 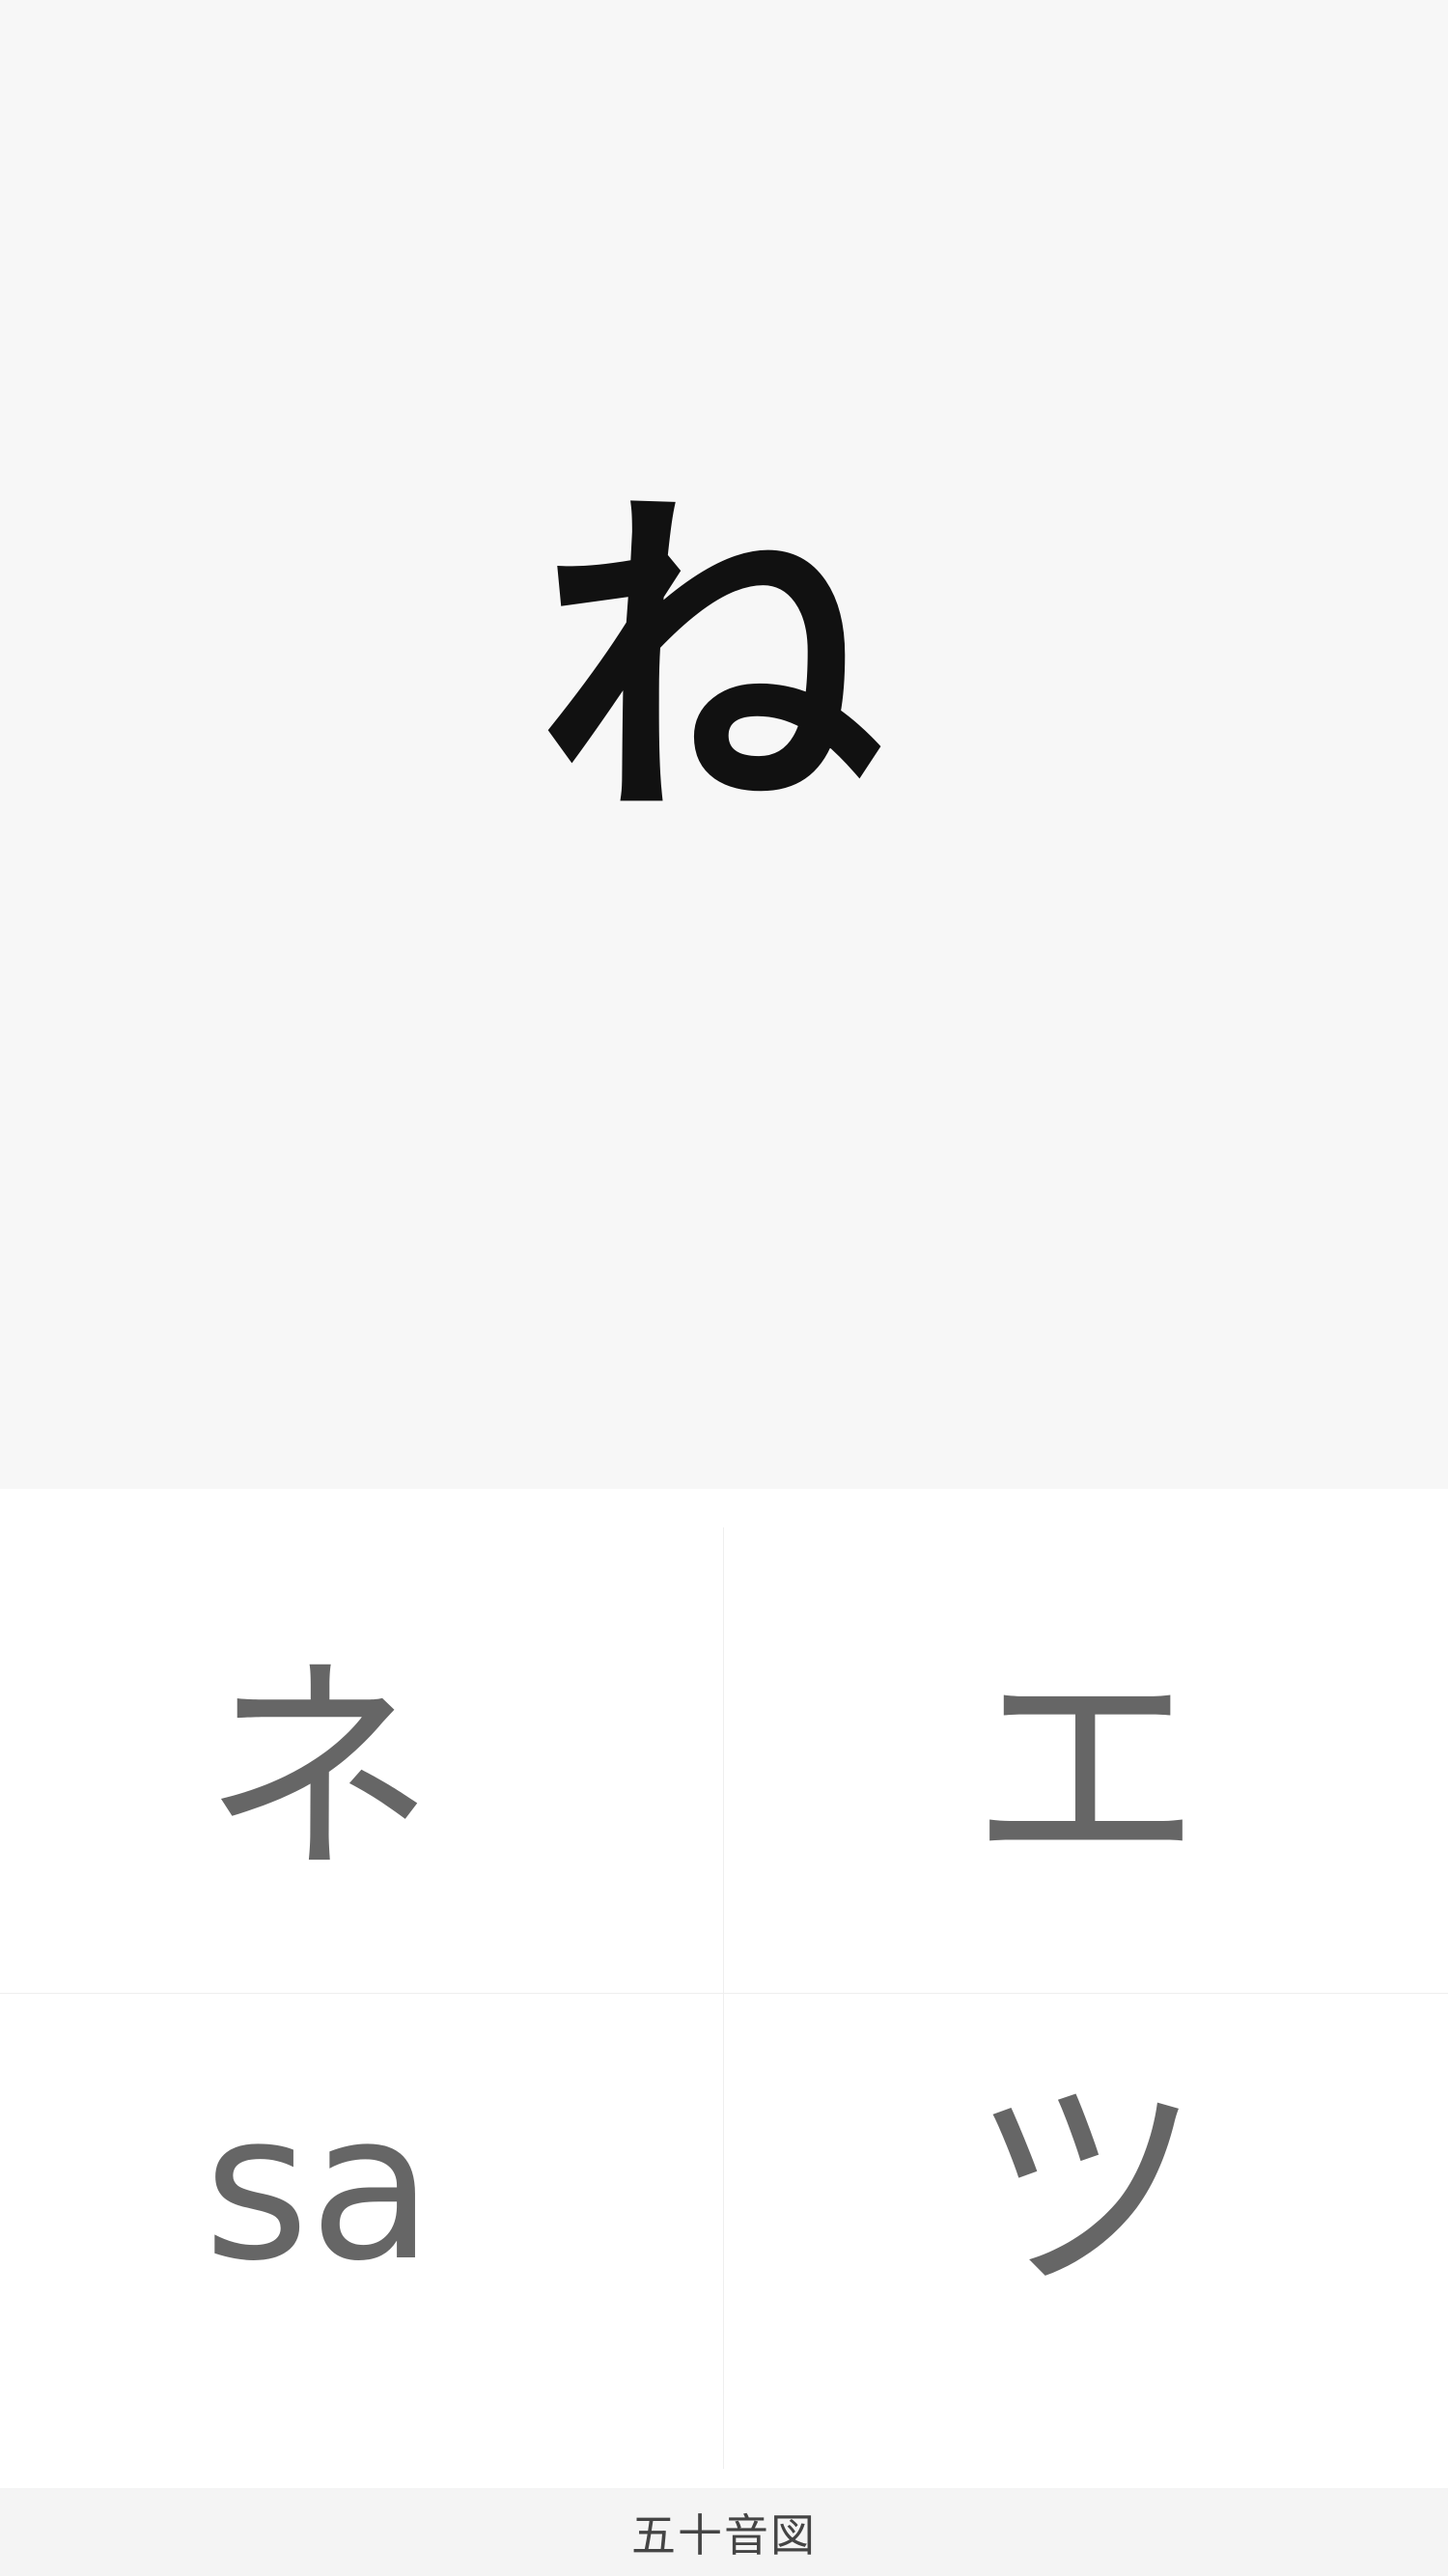 What do you see at coordinates (318, 1770) in the screenshot?
I see `answer-choice-label: ネ` at bounding box center [318, 1770].